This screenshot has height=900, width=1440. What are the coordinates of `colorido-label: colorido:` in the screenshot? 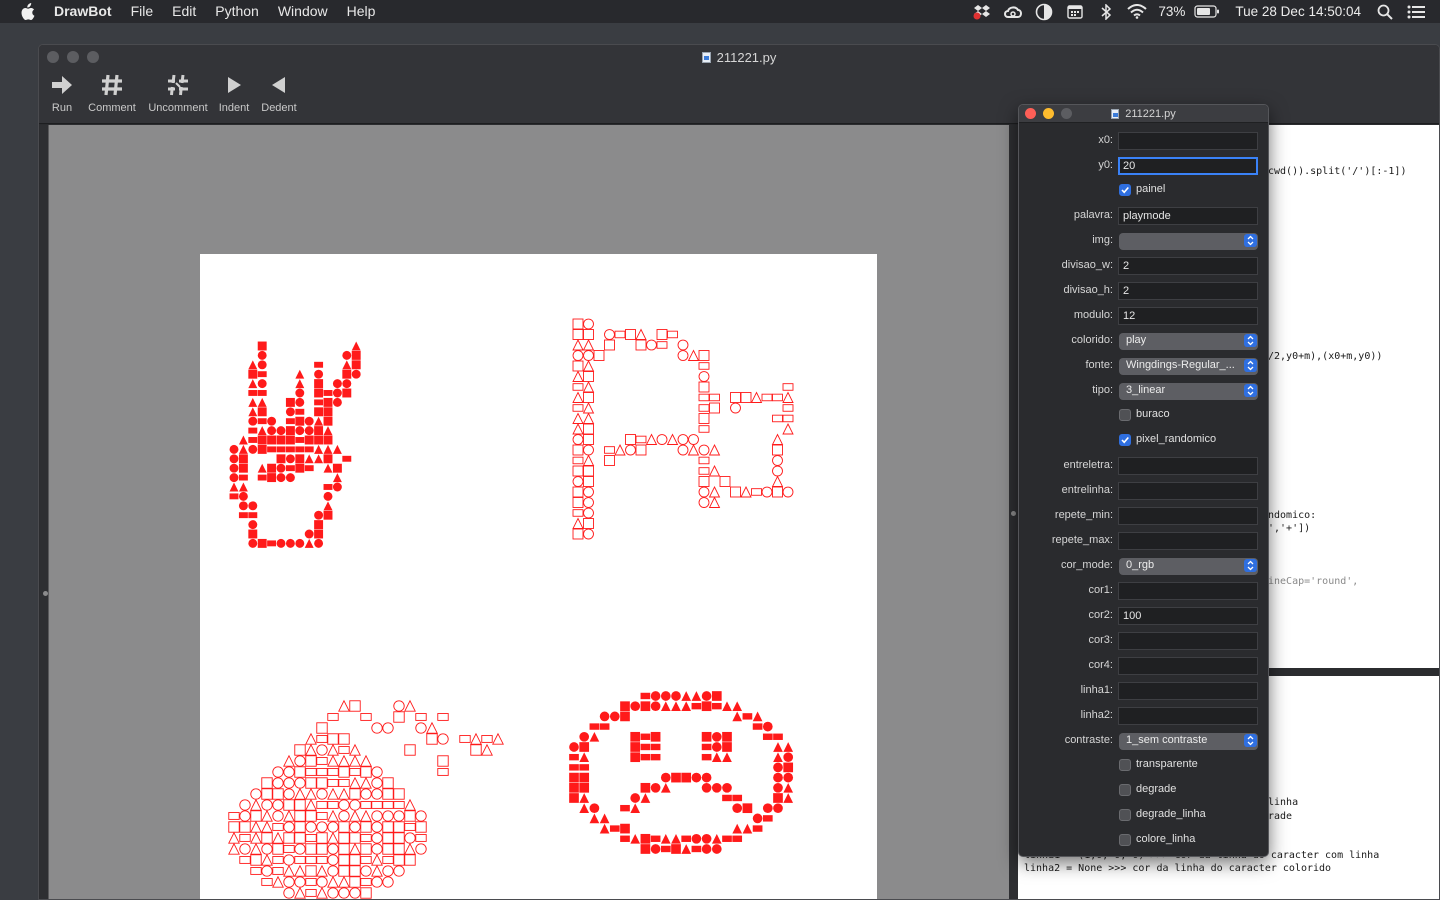 It's located at (1092, 340).